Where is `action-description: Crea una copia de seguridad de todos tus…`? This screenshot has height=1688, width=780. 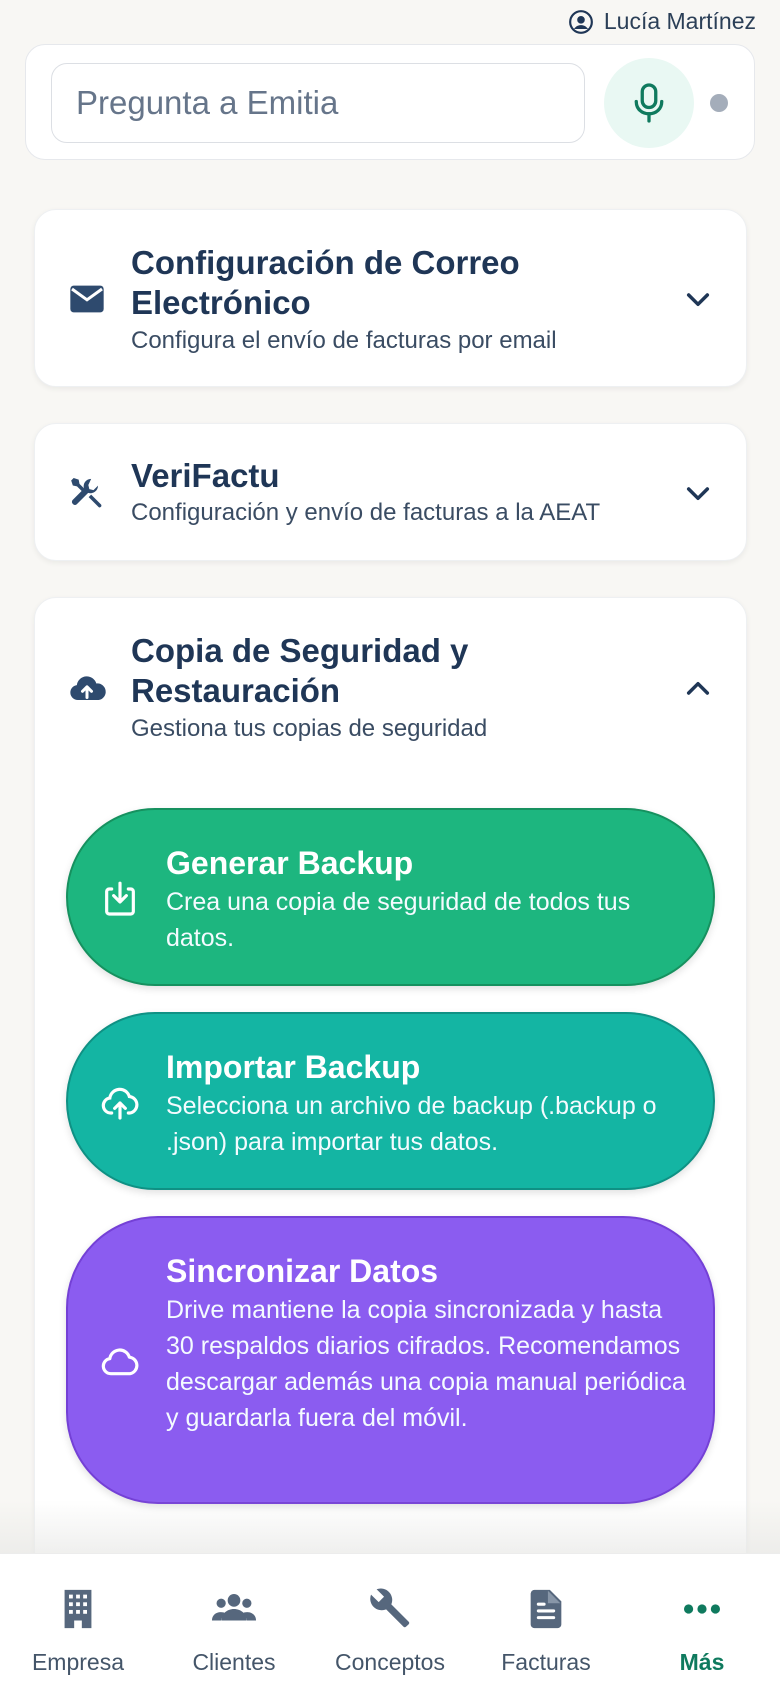
action-description: Crea una copia de seguridad de todos tus… is located at coordinates (398, 920).